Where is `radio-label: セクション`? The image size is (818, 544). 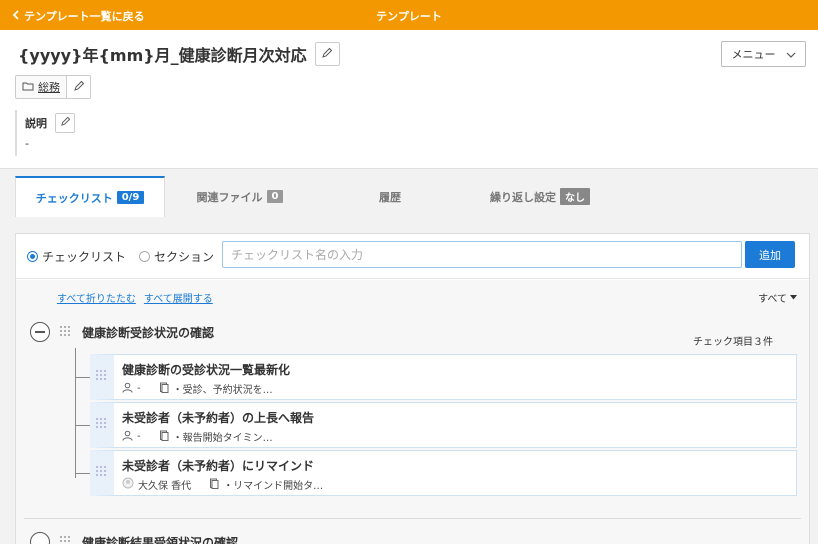 radio-label: セクション is located at coordinates (184, 257).